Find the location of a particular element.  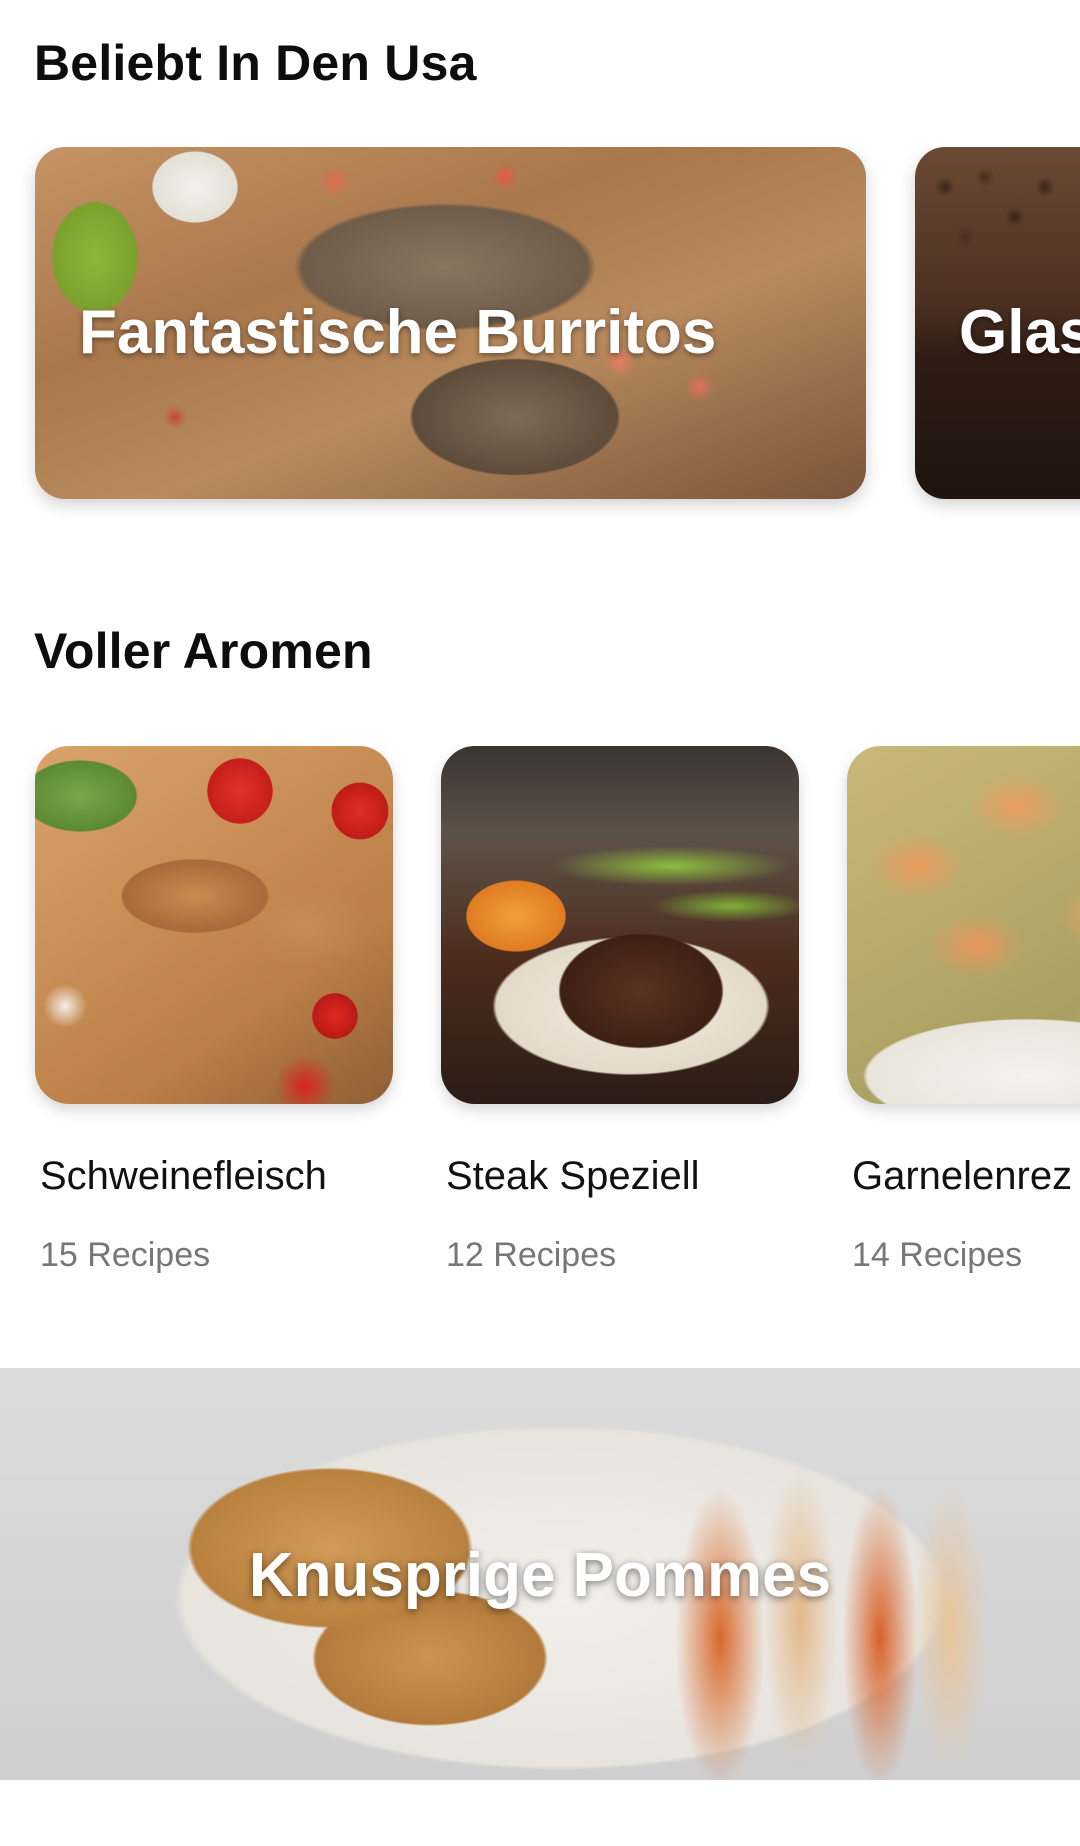

category-card-steak: Steak Speziell 12 Recipes is located at coordinates (620, 1010).